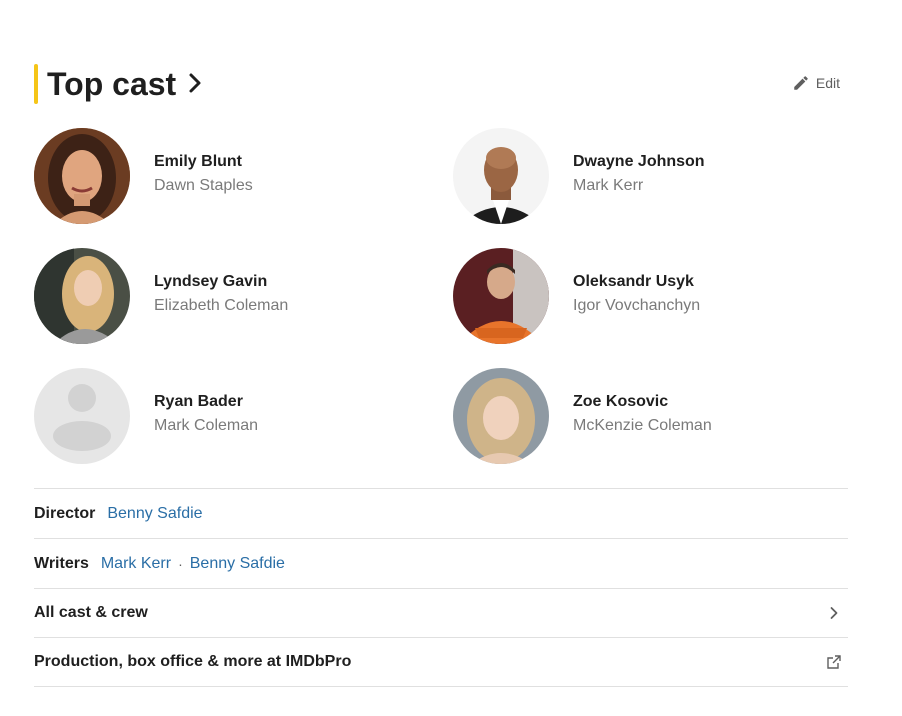 This screenshot has width=902, height=716. Describe the element at coordinates (834, 662) in the screenshot. I see `external-link-icon` at that location.